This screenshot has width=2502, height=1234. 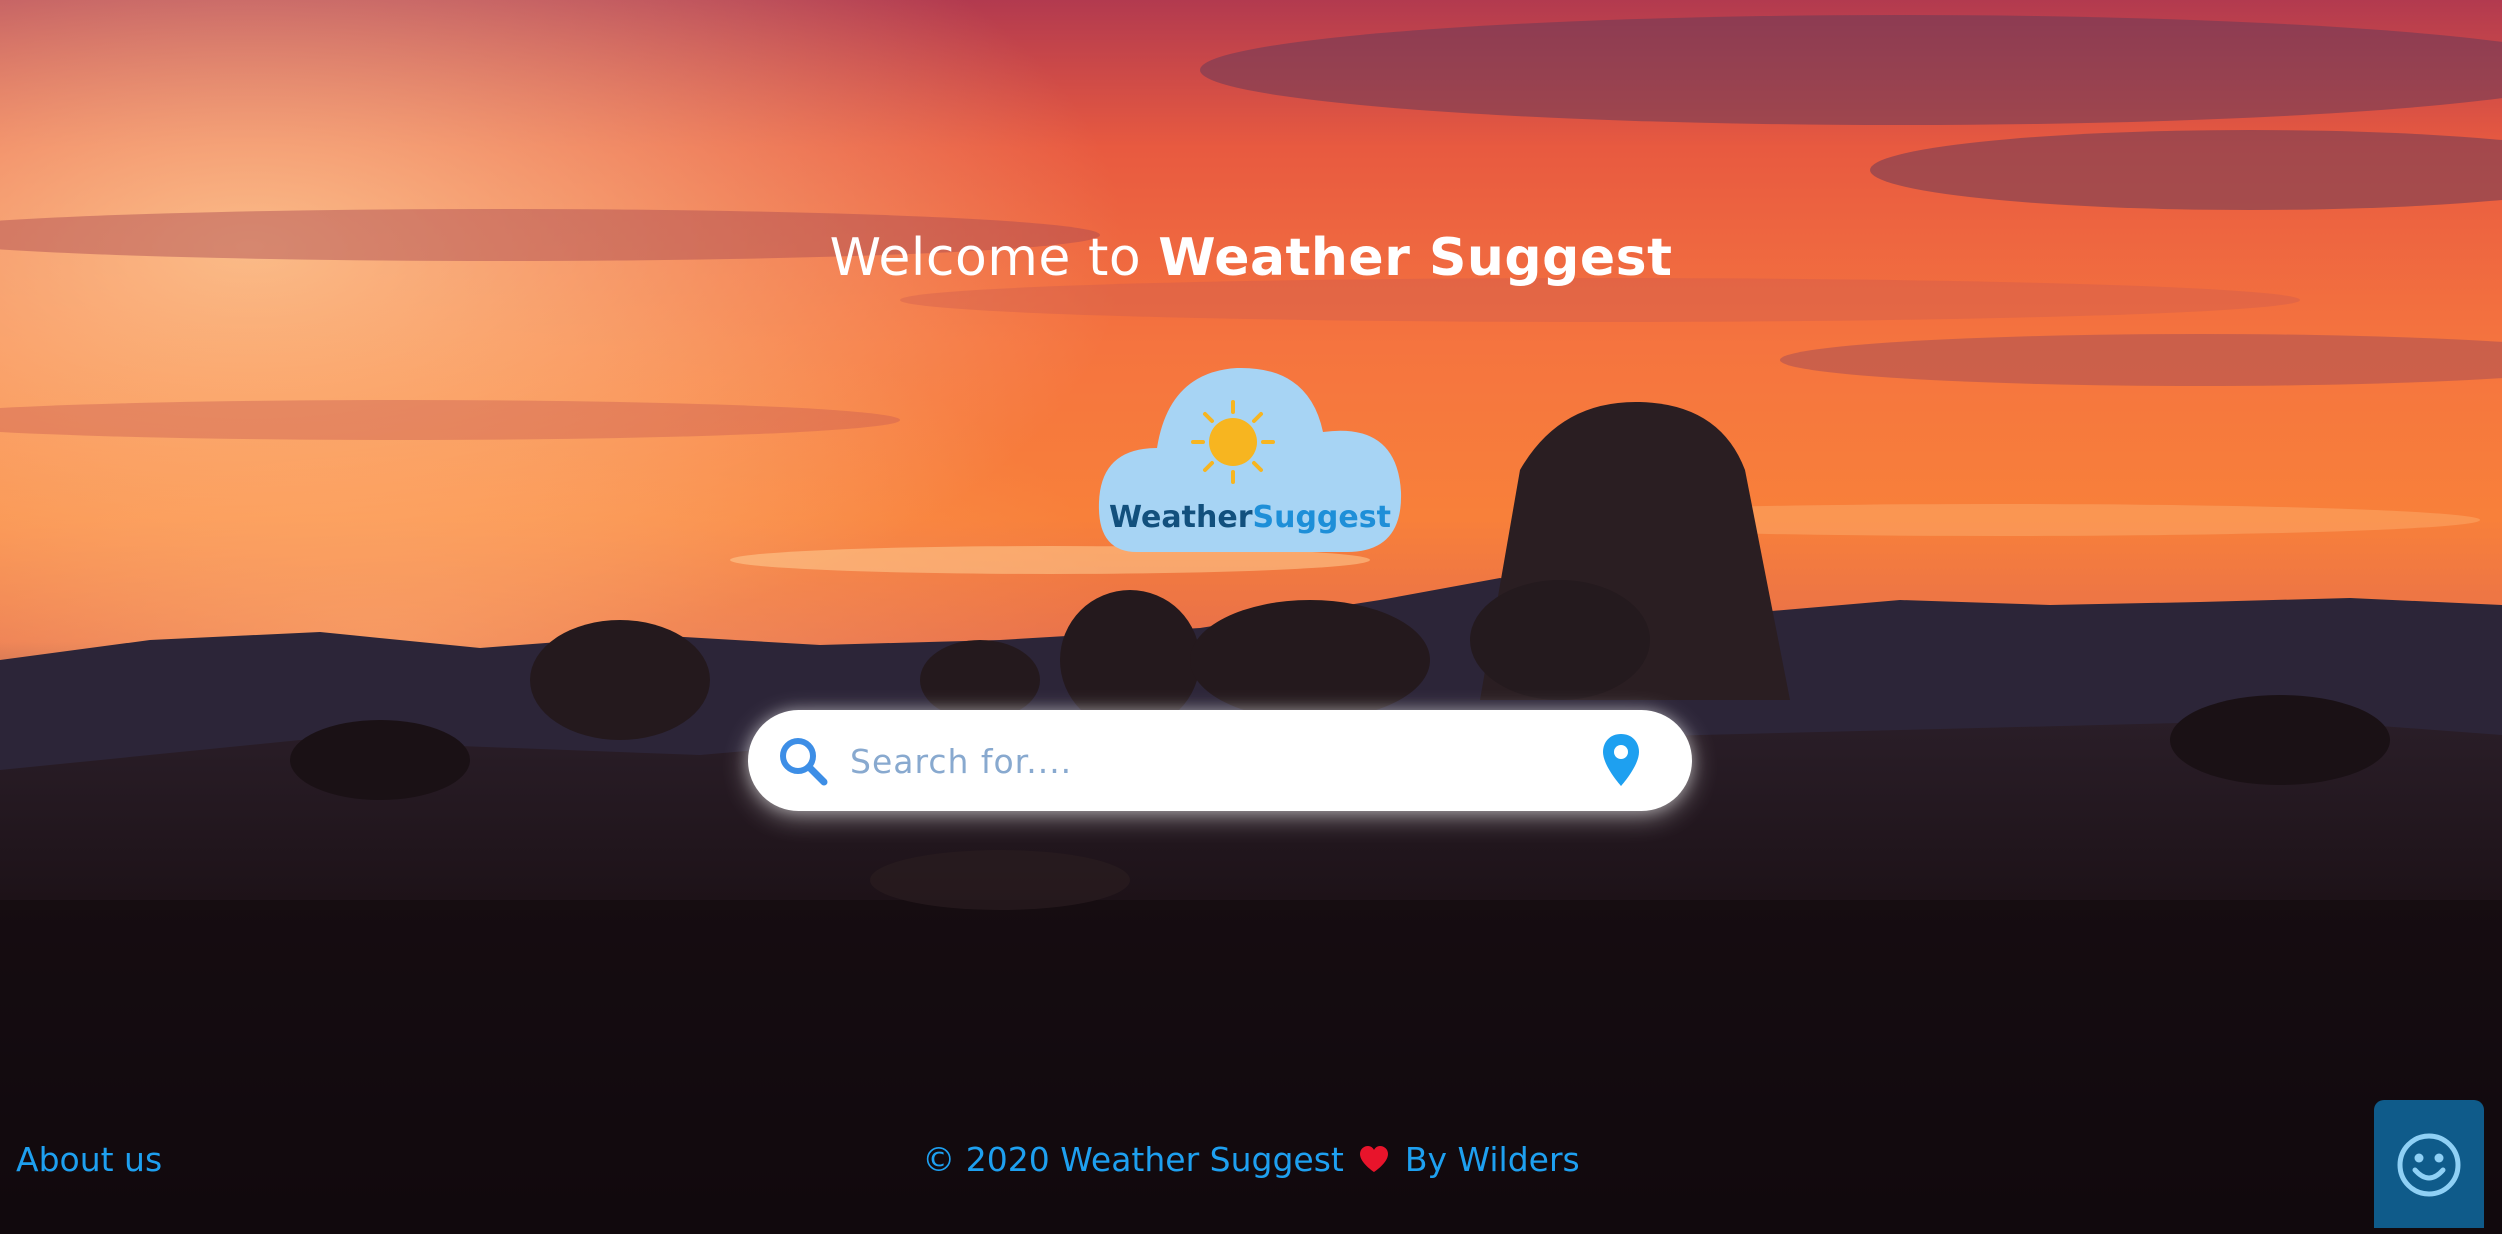 I want to click on feedback-widget-button, so click(x=2429, y=1164).